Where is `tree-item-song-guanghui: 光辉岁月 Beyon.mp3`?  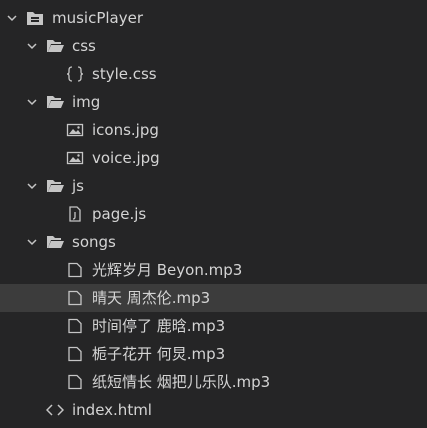 tree-item-song-guanghui: 光辉岁月 Beyon.mp3 is located at coordinates (213, 270).